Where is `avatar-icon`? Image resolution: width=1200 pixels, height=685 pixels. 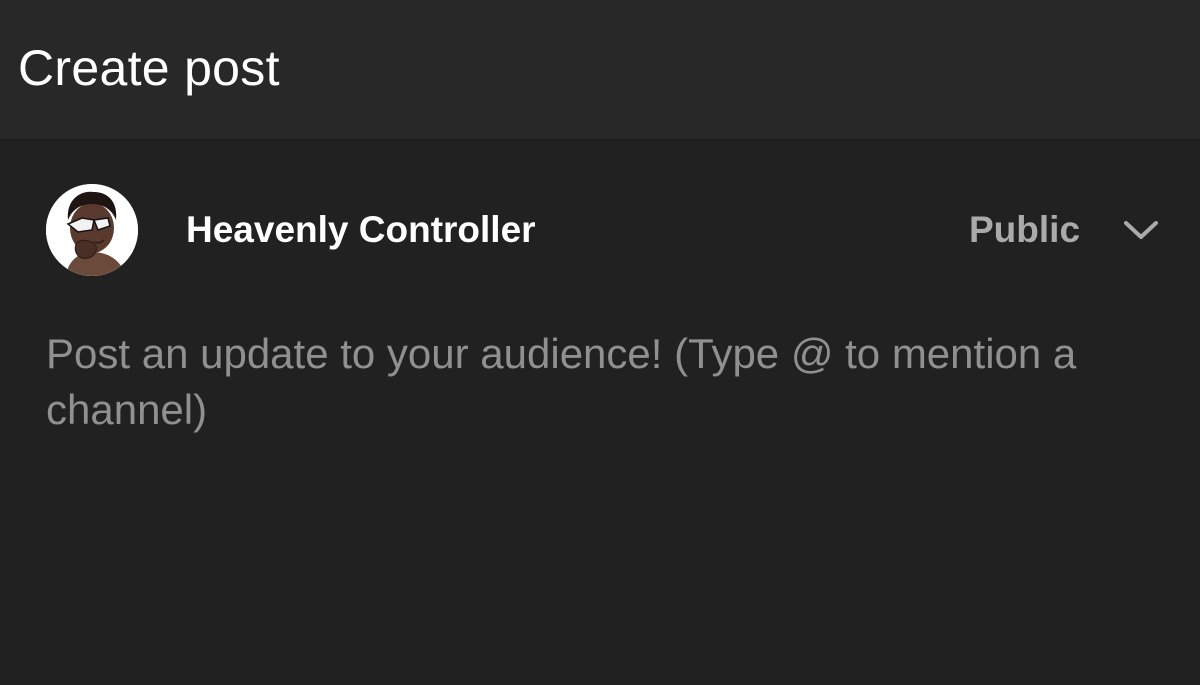
avatar-icon is located at coordinates (92, 230).